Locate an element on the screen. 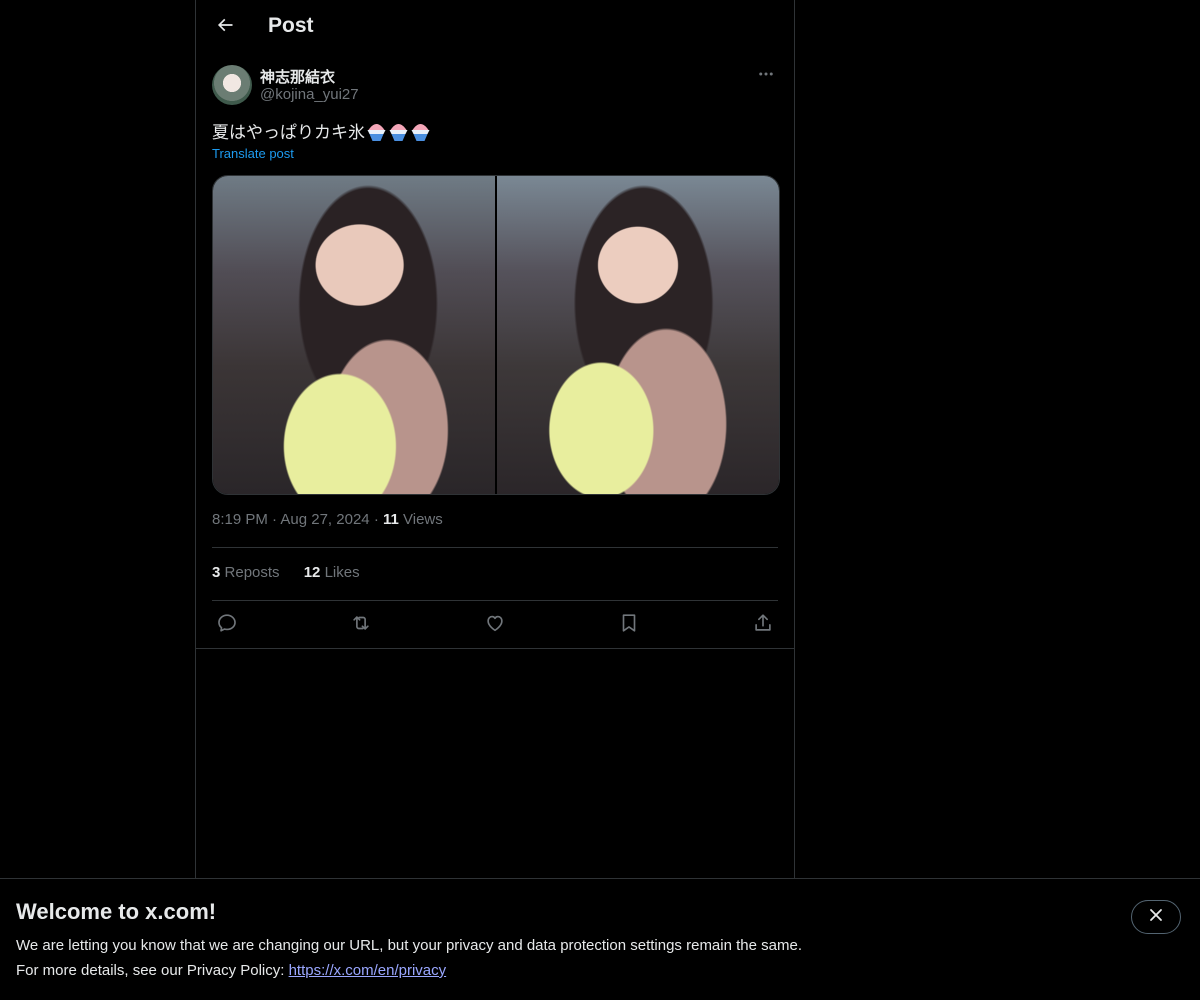 The width and height of the screenshot is (1200, 1000). reposts-stat: 3 Reposts is located at coordinates (246, 572).